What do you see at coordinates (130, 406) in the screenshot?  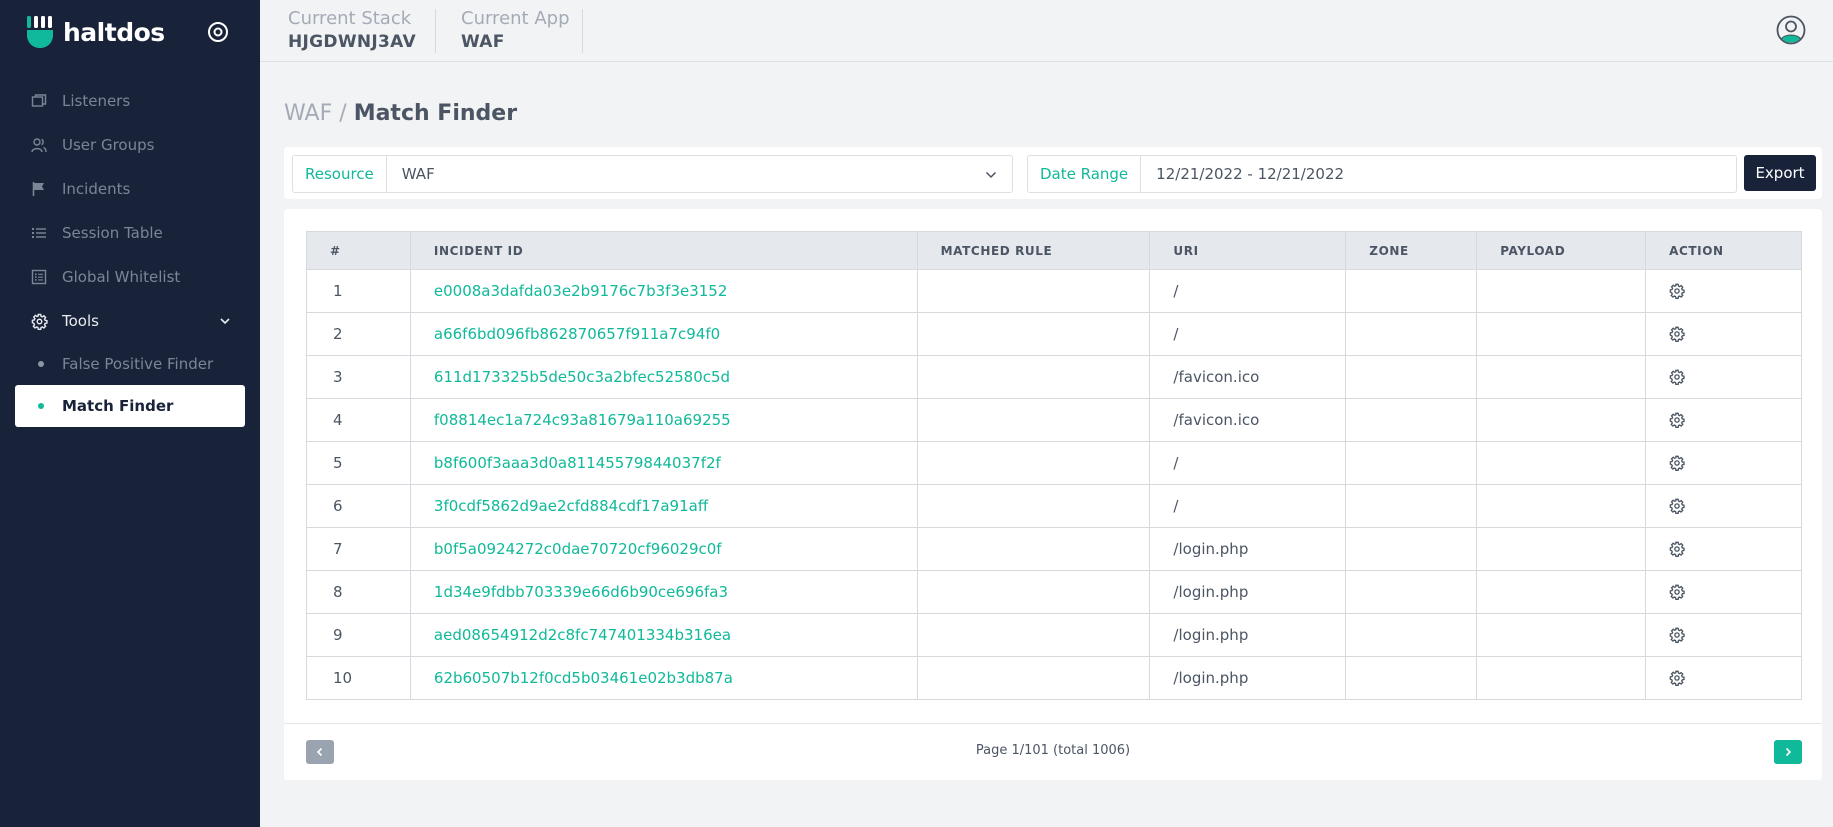 I see `sidebar-subitem-match-finder: Match Finder` at bounding box center [130, 406].